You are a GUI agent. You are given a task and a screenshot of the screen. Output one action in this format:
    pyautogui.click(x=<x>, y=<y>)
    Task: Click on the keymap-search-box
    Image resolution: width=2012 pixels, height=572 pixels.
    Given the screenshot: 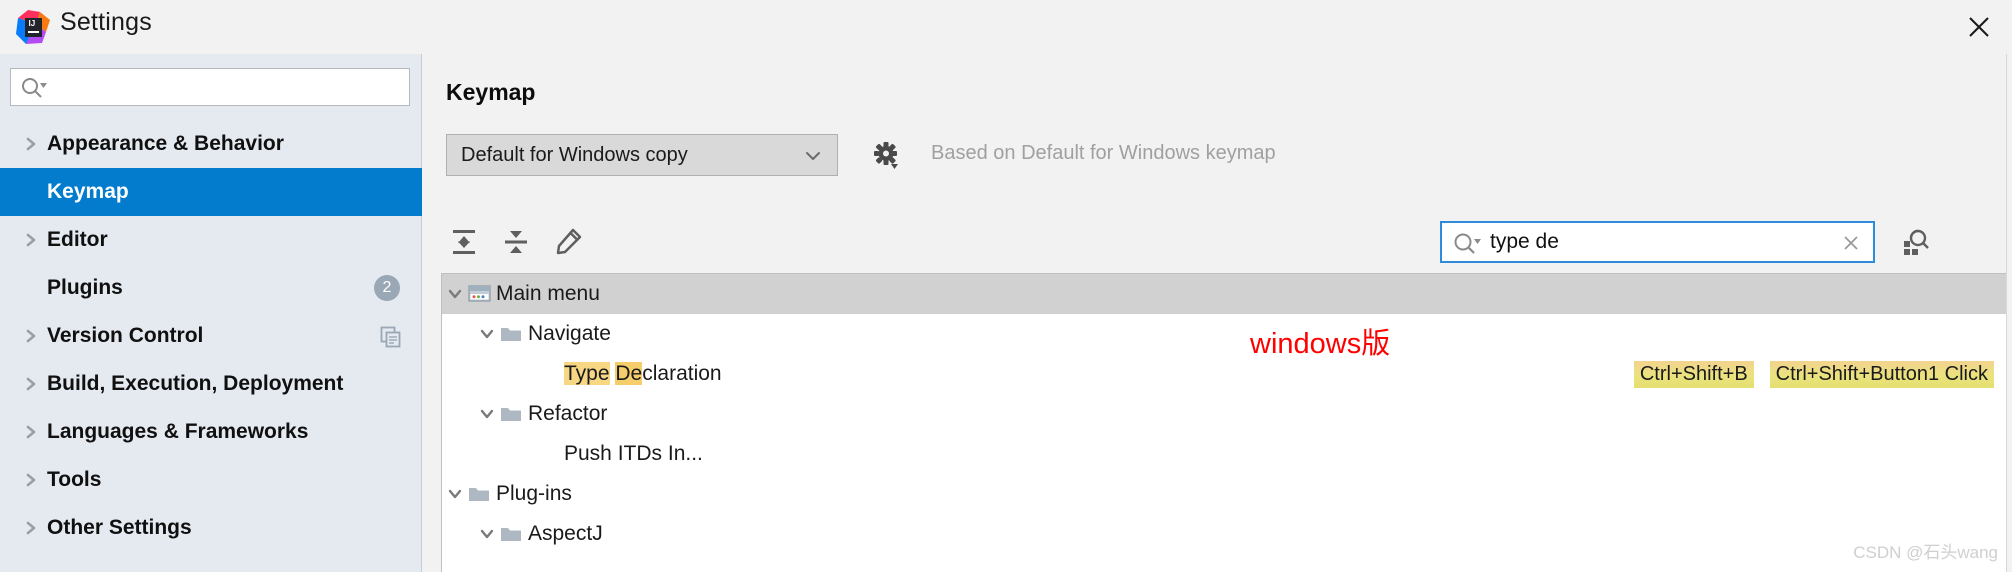 What is the action you would take?
    pyautogui.click(x=1657, y=242)
    